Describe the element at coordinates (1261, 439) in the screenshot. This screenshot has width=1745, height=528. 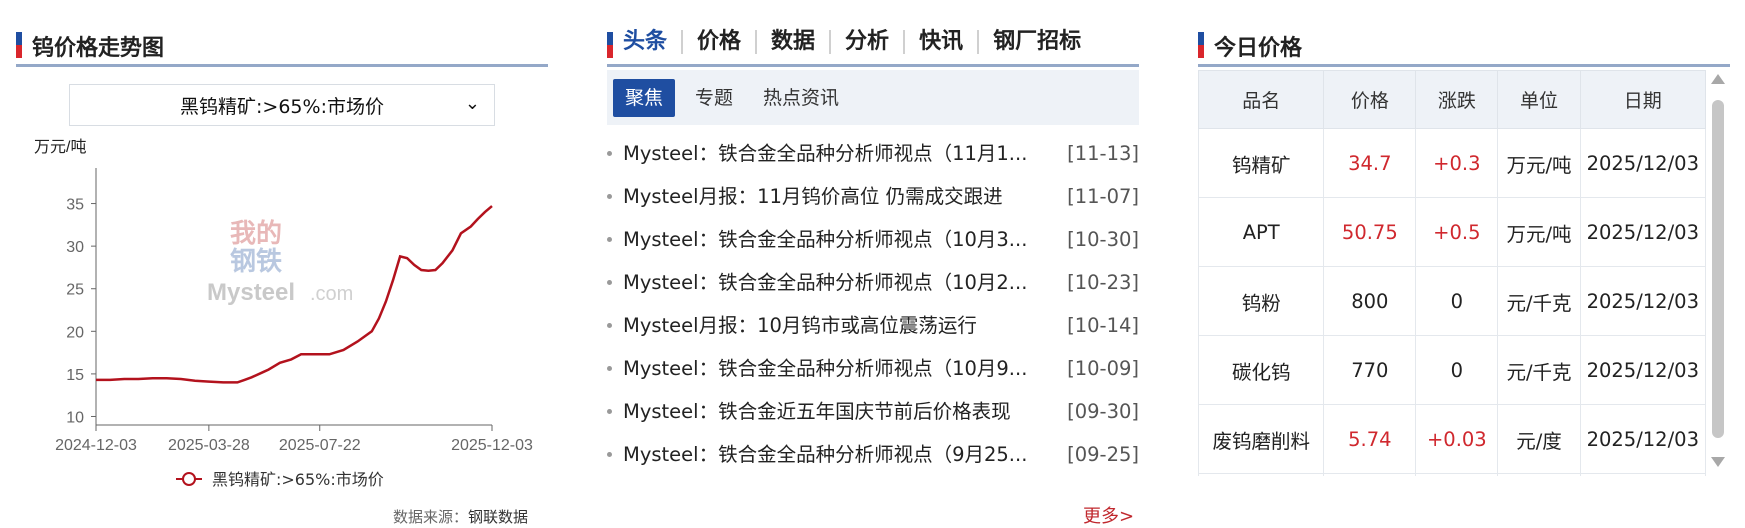
I see `cell-name: 废钨磨削料` at that location.